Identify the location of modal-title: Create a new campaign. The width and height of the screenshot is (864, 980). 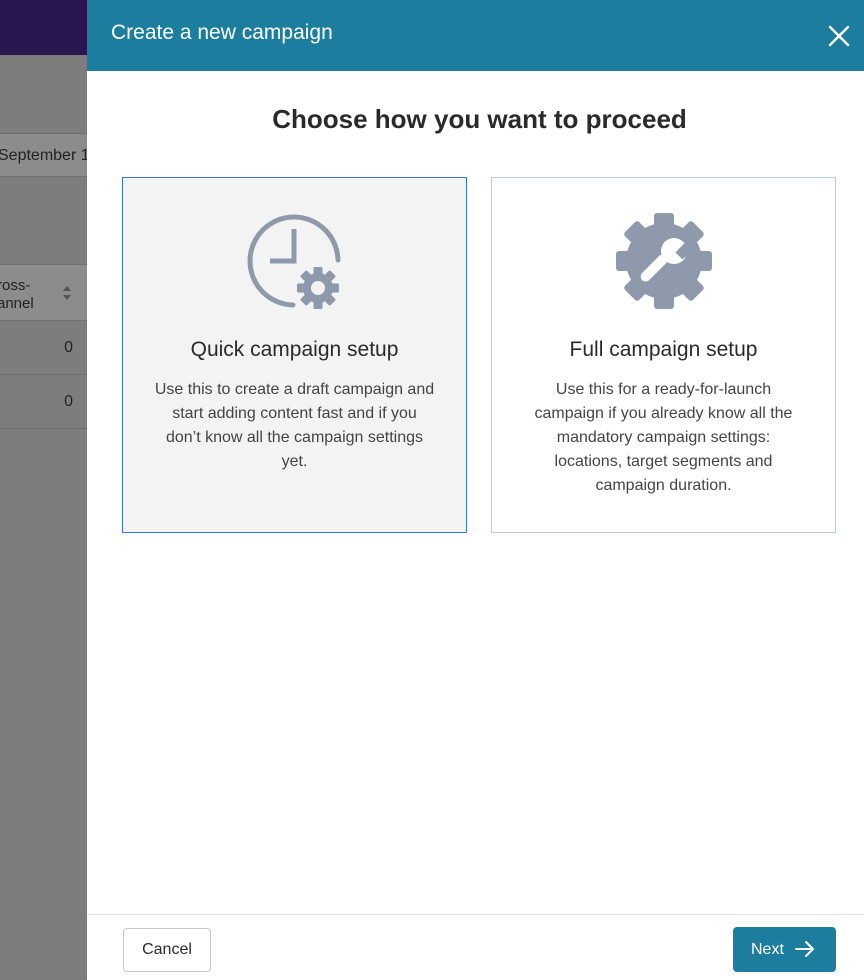
(222, 32).